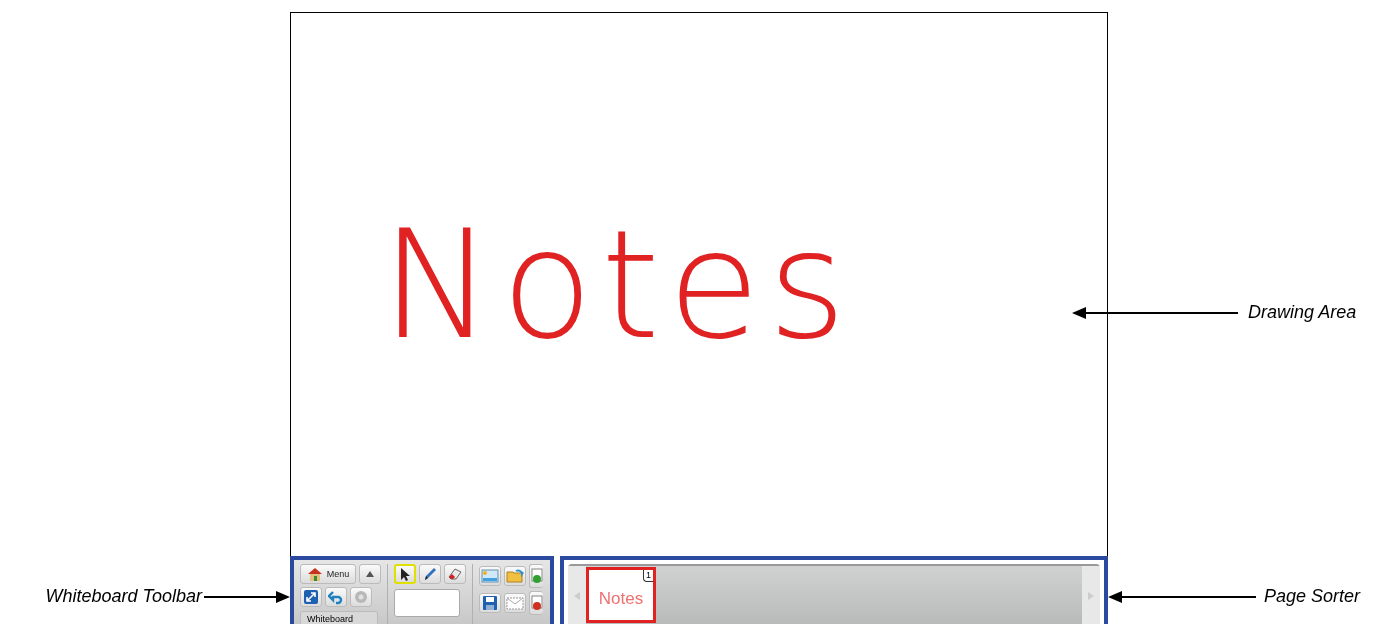  I want to click on diagonal-arrows-icon, so click(311, 597).